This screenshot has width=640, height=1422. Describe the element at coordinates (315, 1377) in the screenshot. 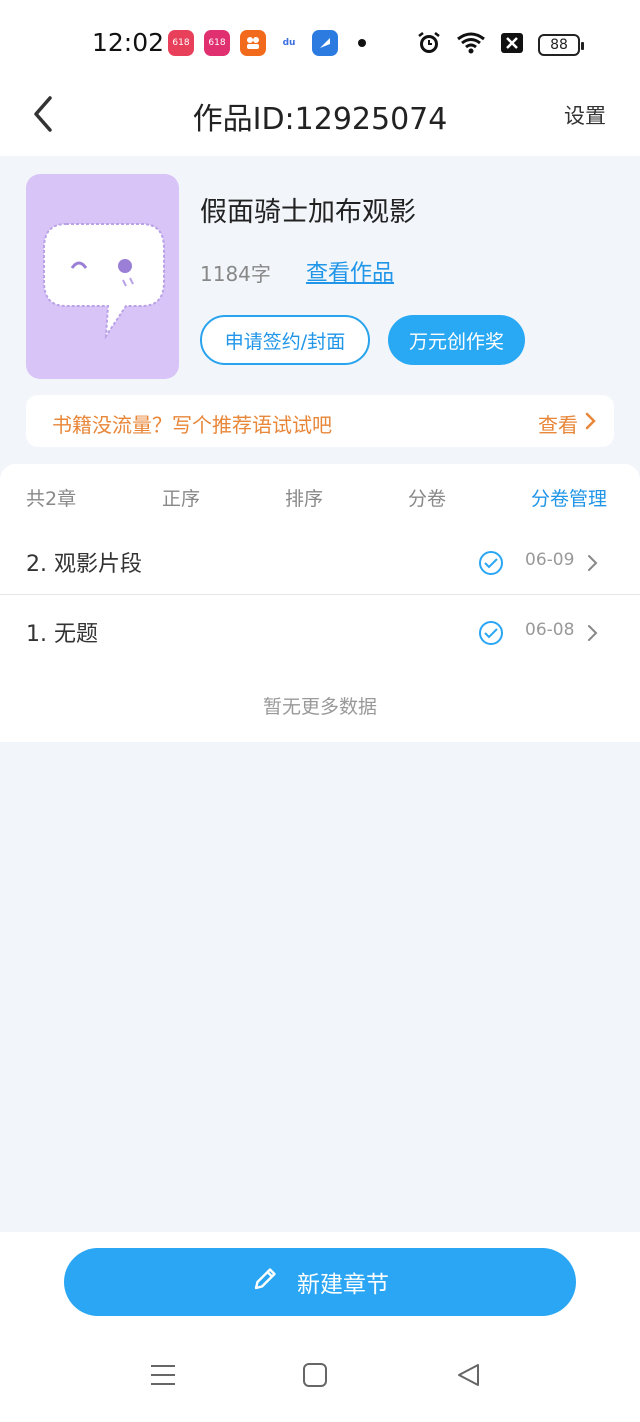

I see `home-icon` at that location.